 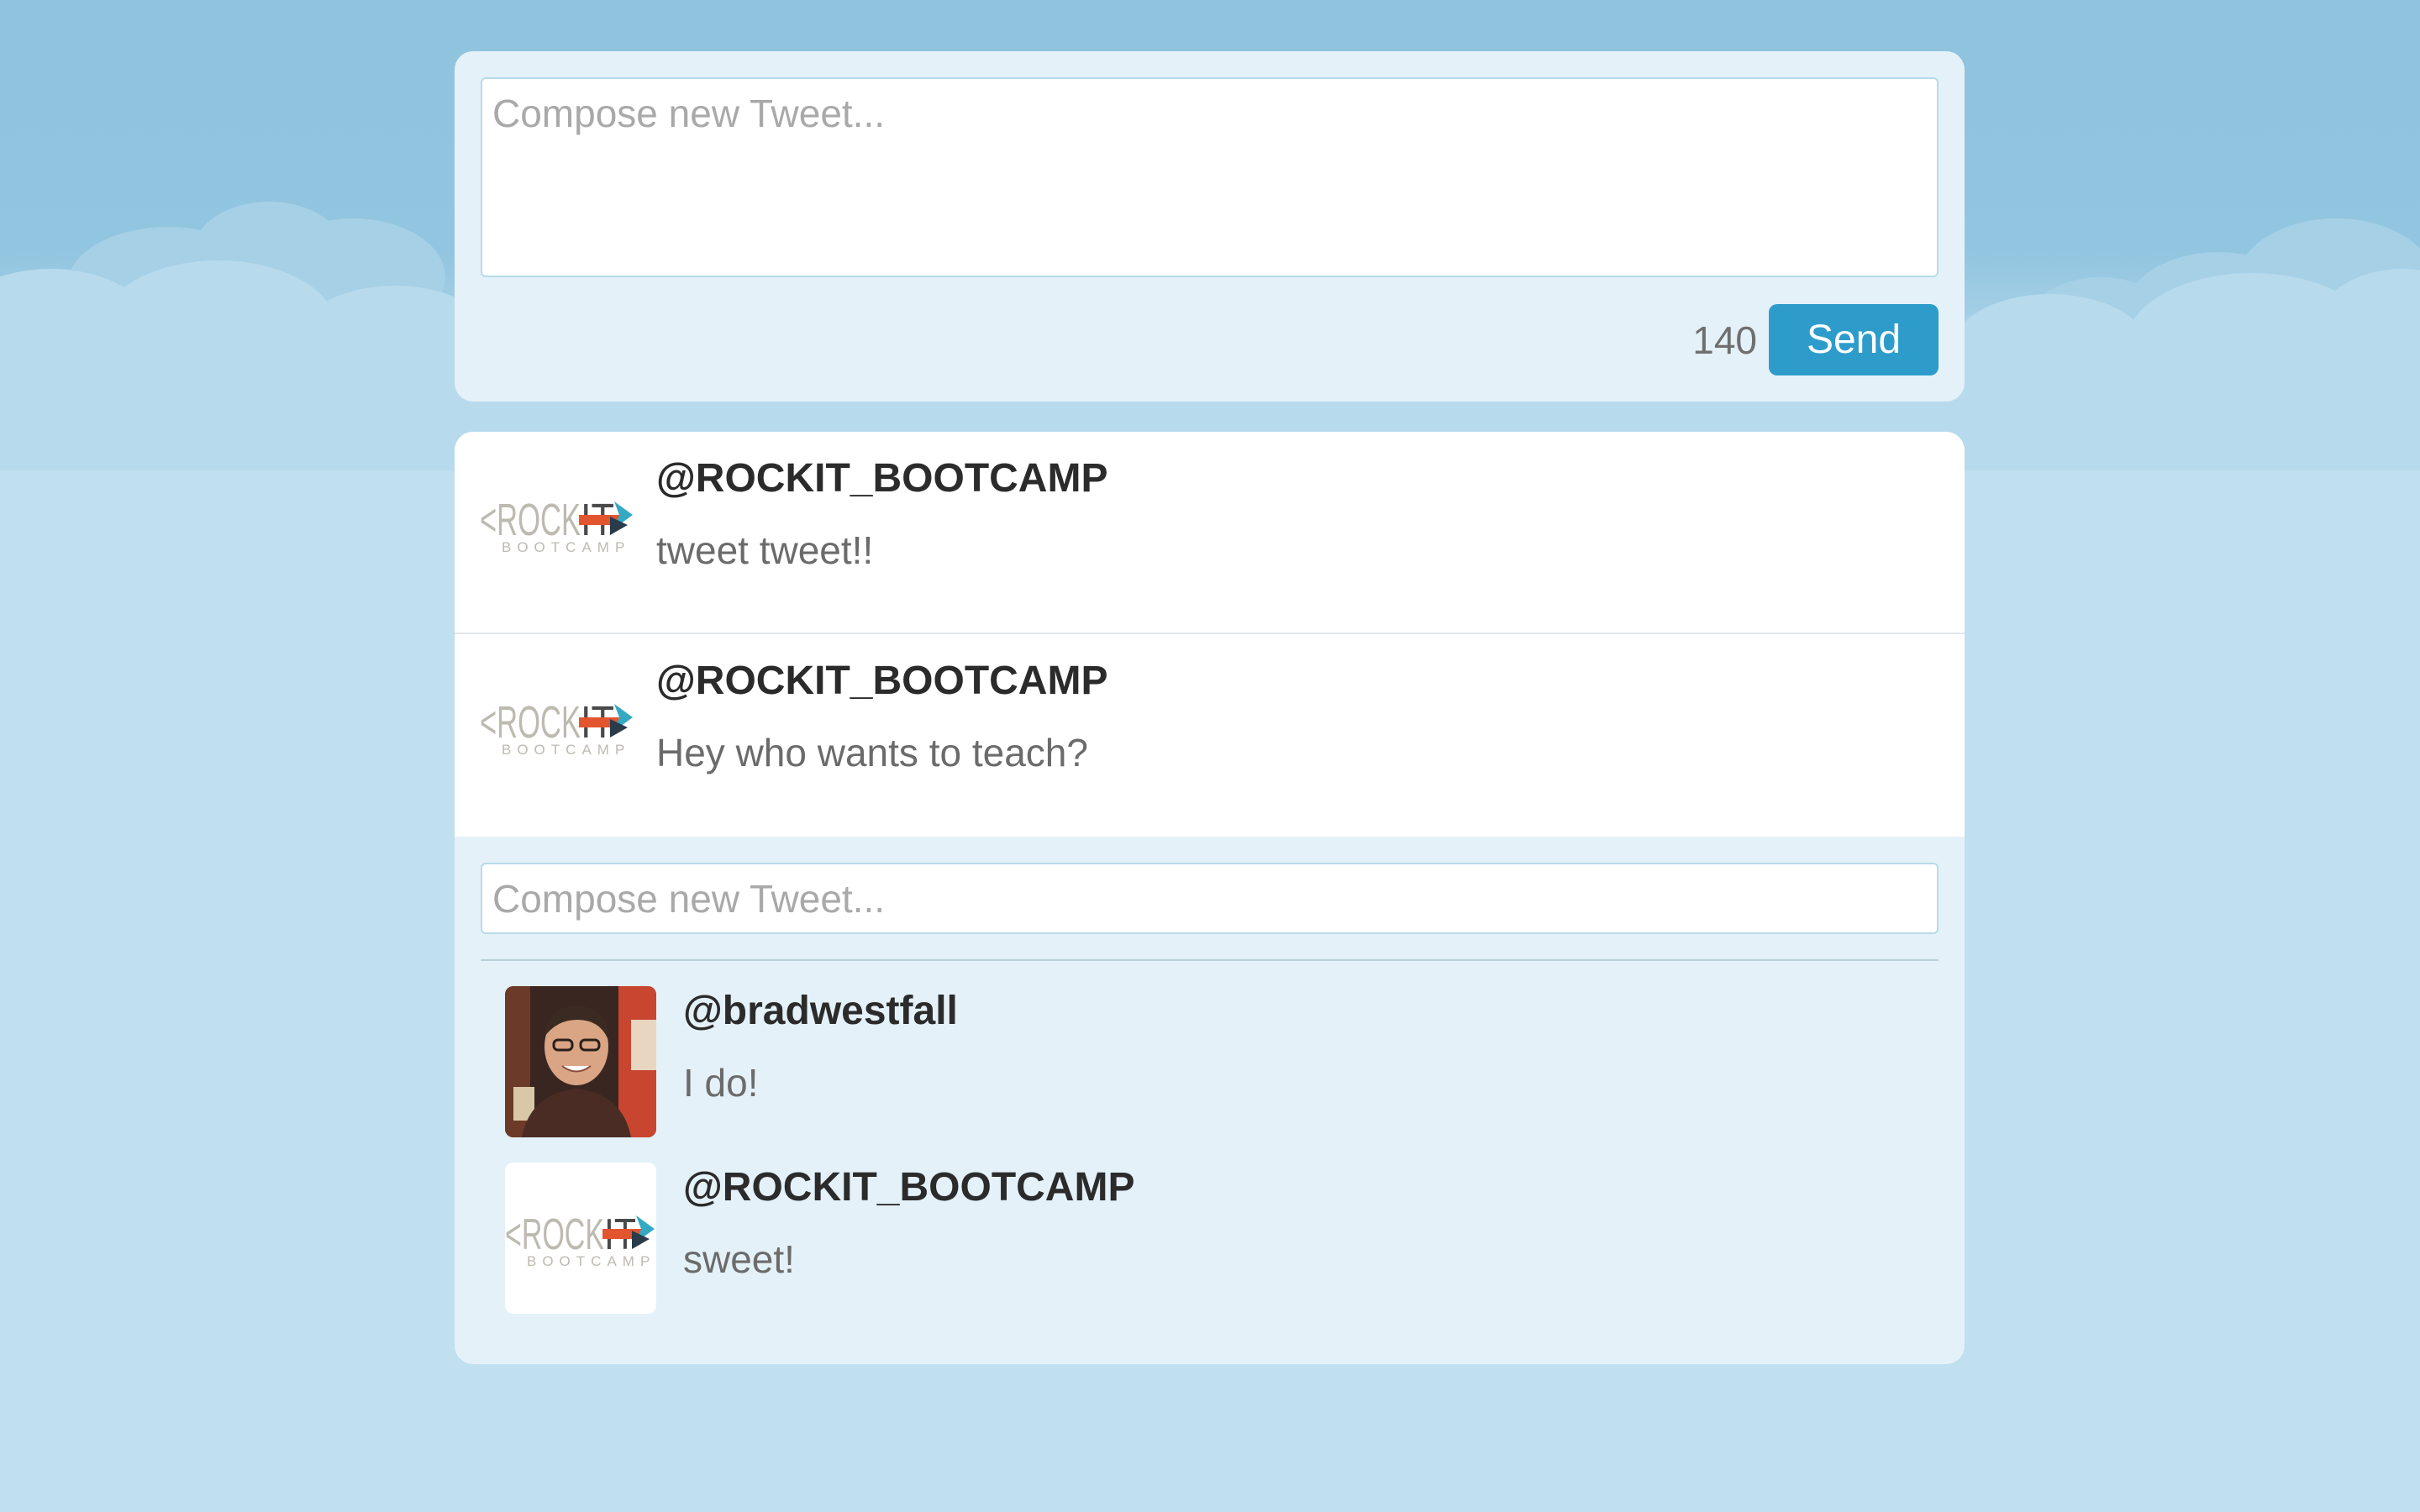 What do you see at coordinates (1725, 340) in the screenshot?
I see `character-counter: 140` at bounding box center [1725, 340].